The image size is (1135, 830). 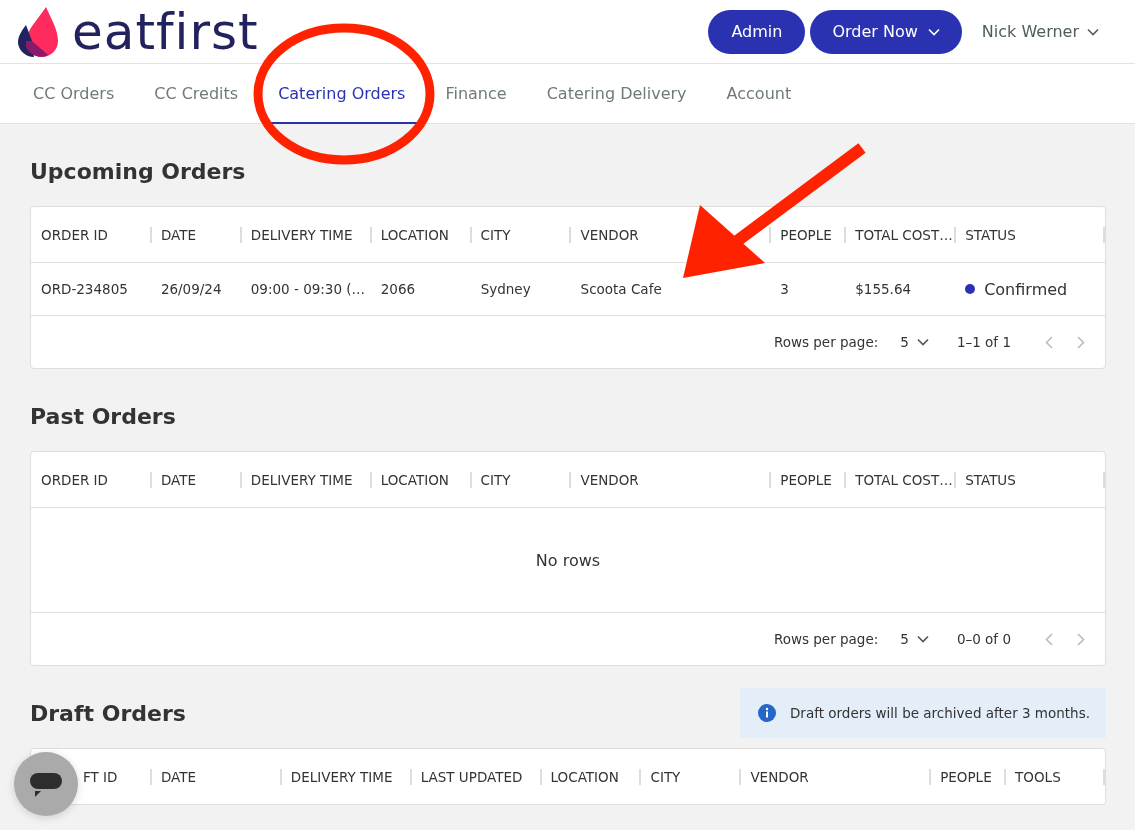 I want to click on nav-tab: Catering Orders, so click(x=342, y=94).